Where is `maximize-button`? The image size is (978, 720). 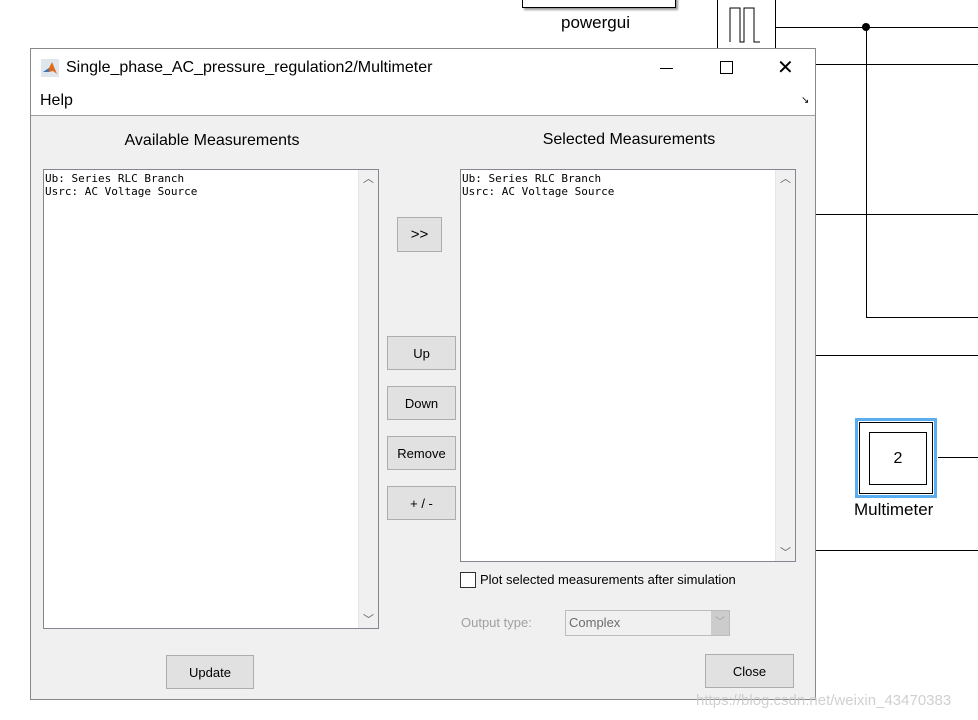
maximize-button is located at coordinates (726, 67).